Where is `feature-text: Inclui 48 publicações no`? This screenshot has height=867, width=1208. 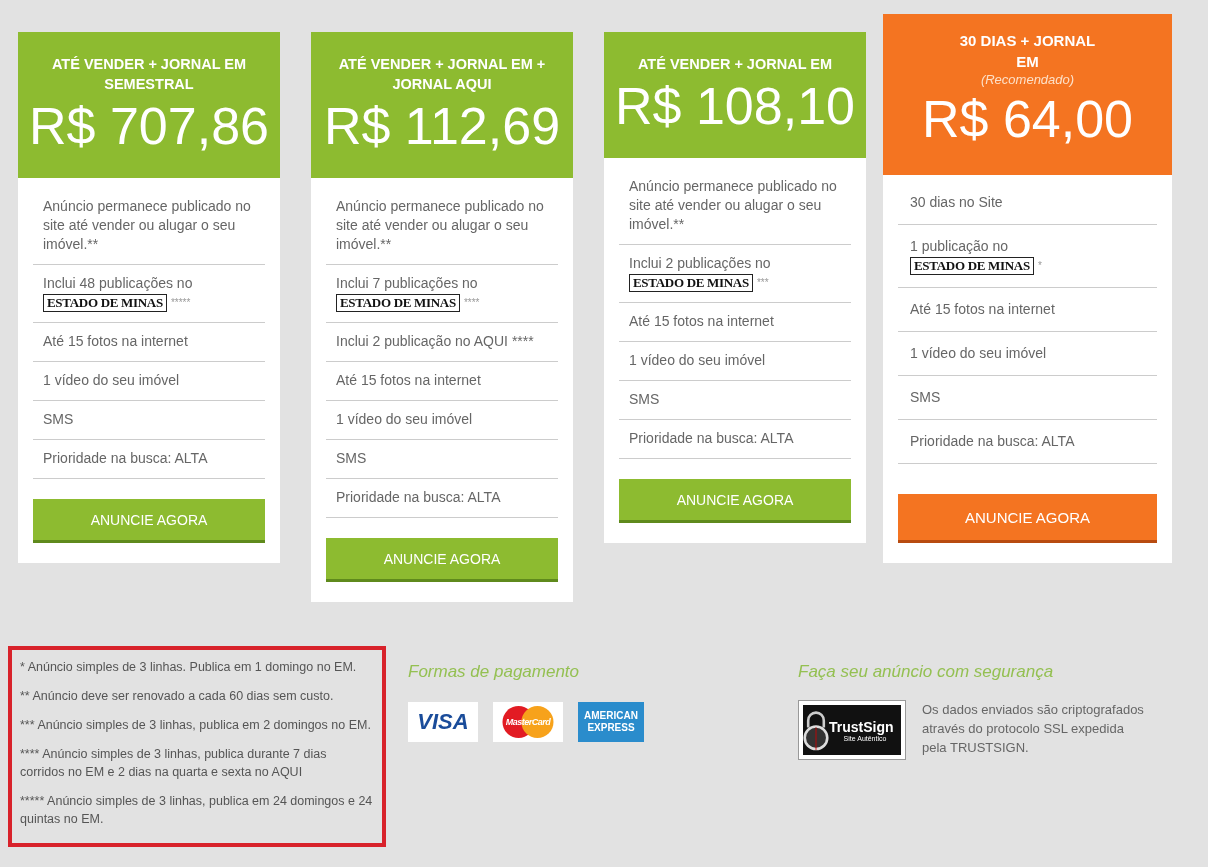
feature-text: Inclui 48 publicações no is located at coordinates (118, 283).